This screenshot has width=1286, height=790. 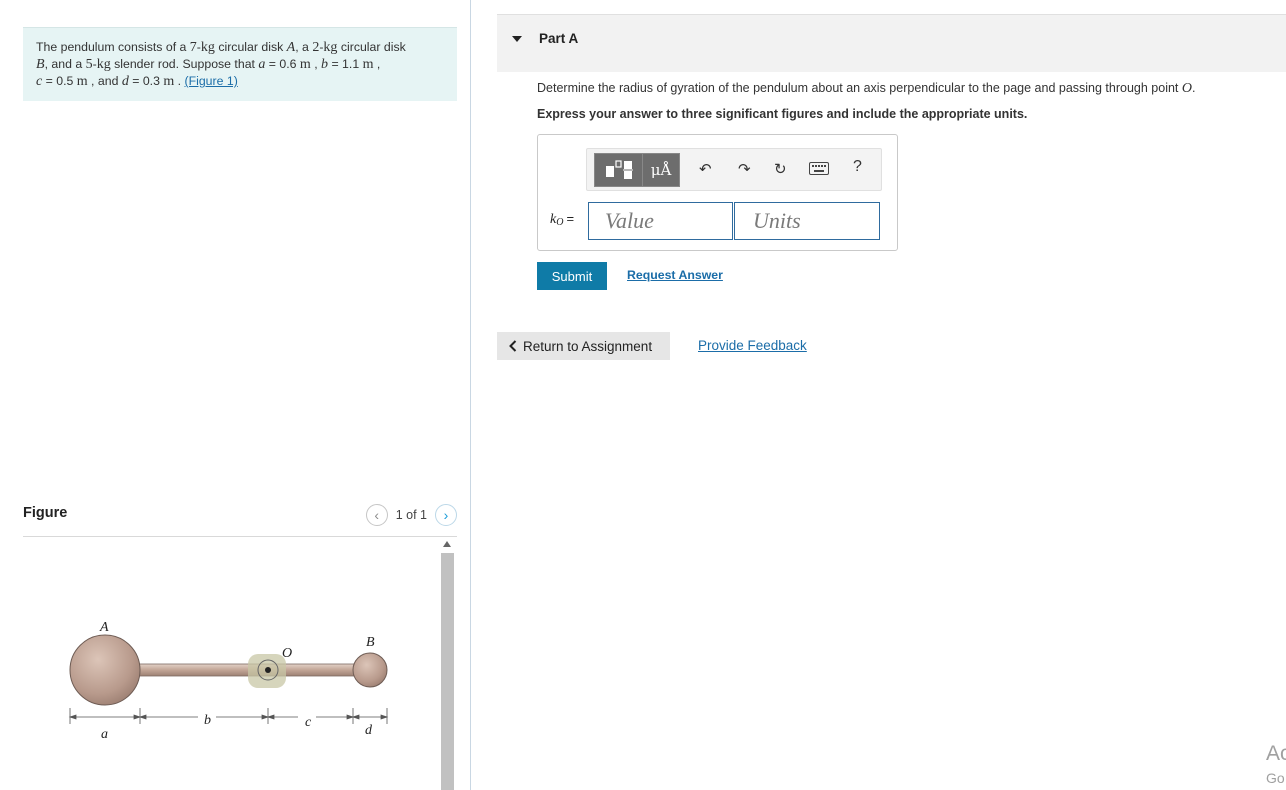 I want to click on label-d: d, so click(x=369, y=730).